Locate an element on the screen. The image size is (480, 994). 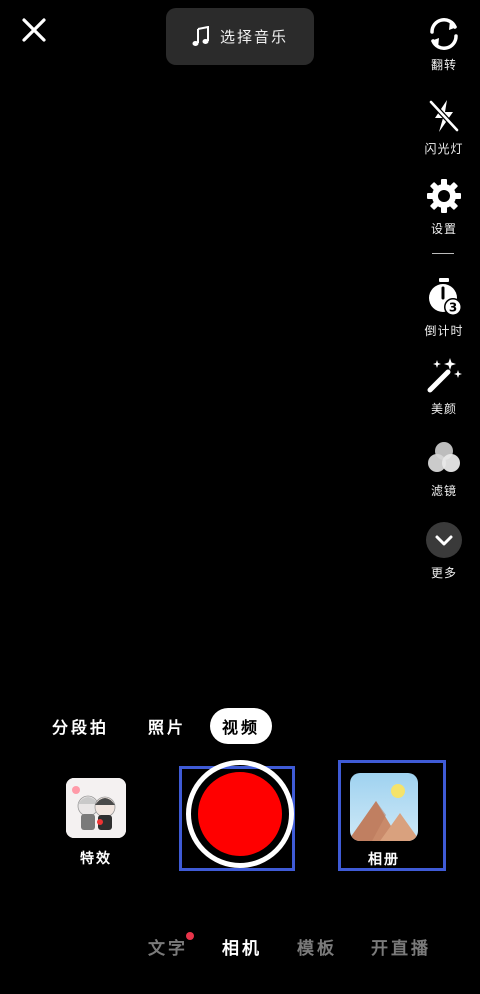
effects-label: 特效 is located at coordinates (96, 859).